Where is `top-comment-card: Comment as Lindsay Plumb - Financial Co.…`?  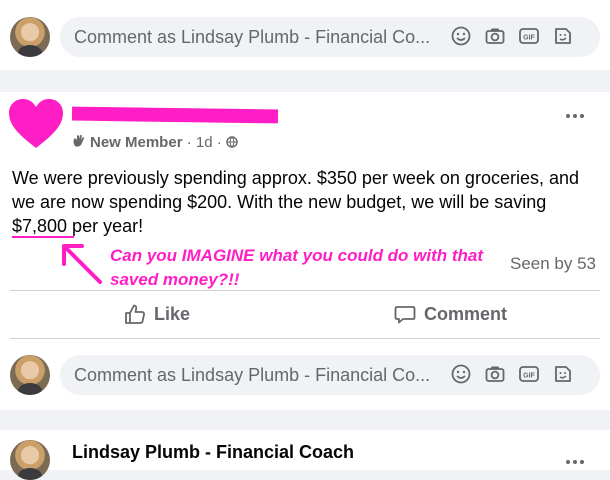 top-comment-card: Comment as Lindsay Plumb - Financial Co.… is located at coordinates (305, 35).